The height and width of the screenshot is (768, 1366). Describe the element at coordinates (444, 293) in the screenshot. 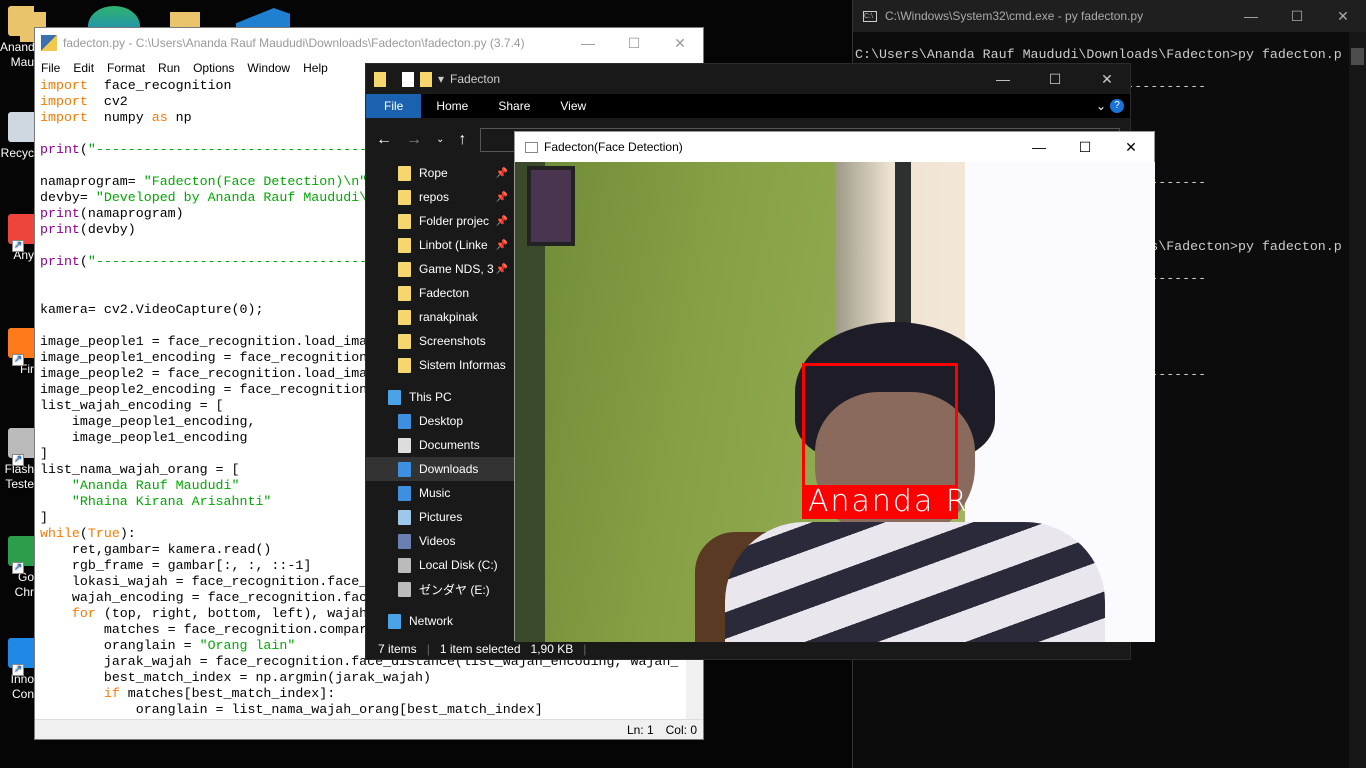

I see `nav-item-label: Fadecton` at that location.